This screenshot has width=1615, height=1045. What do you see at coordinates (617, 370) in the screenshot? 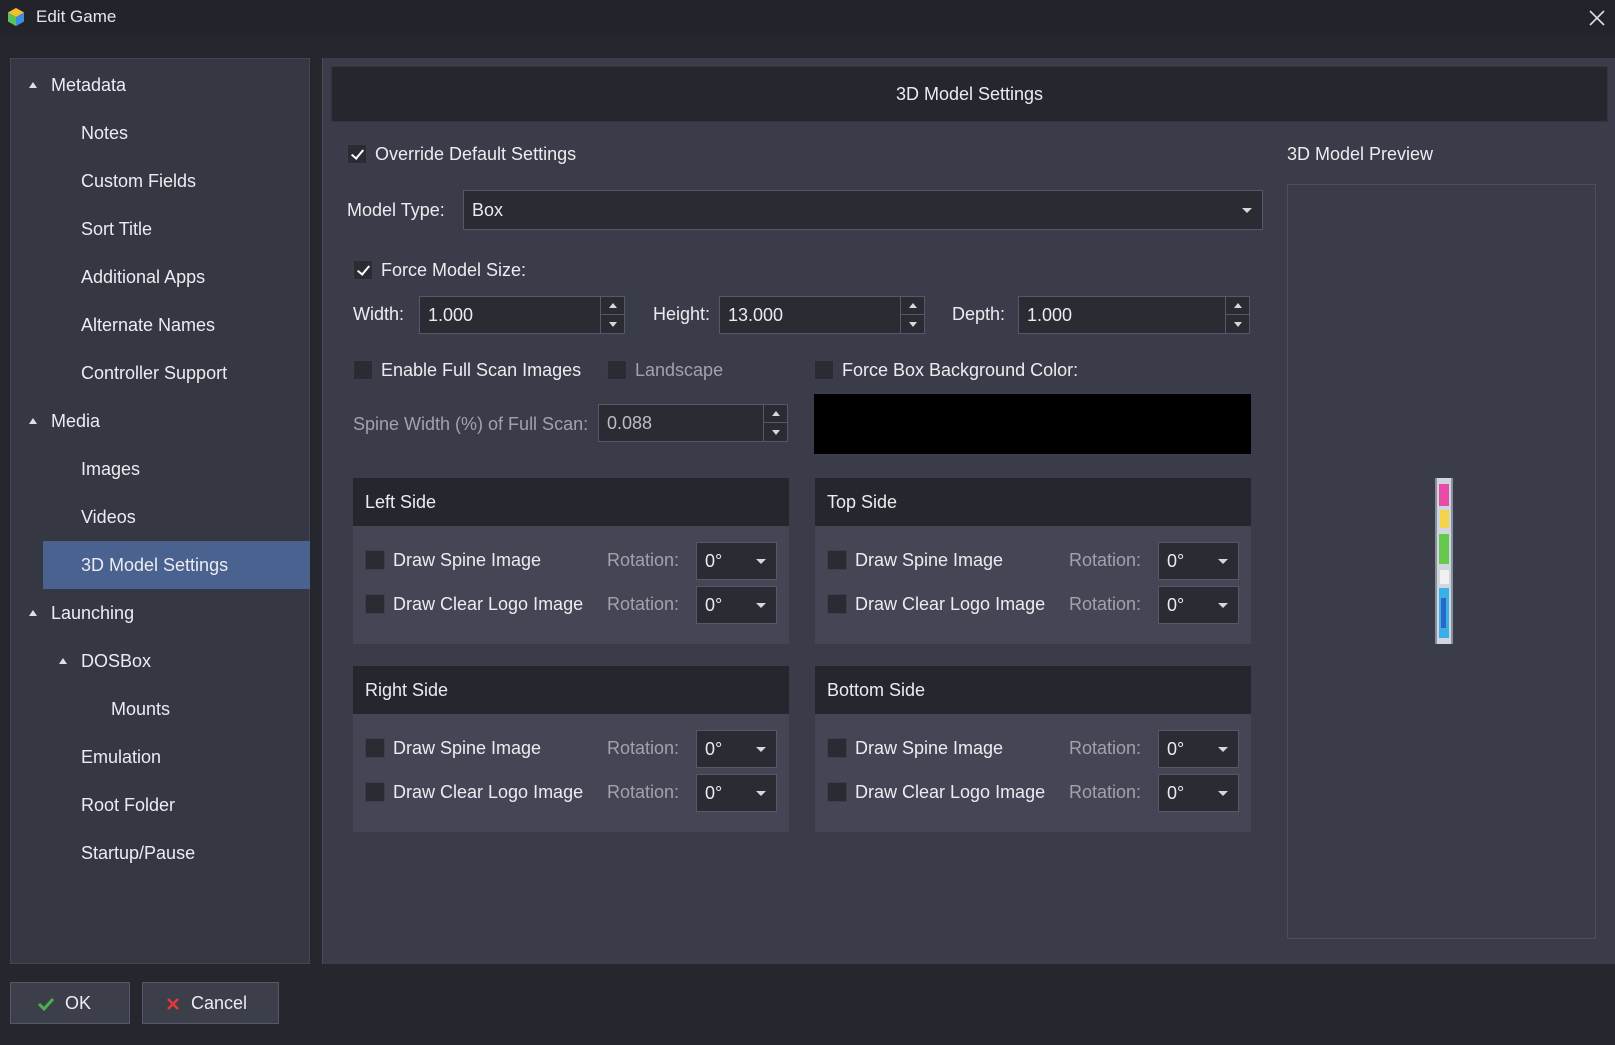
I see `landscape-checkbox` at bounding box center [617, 370].